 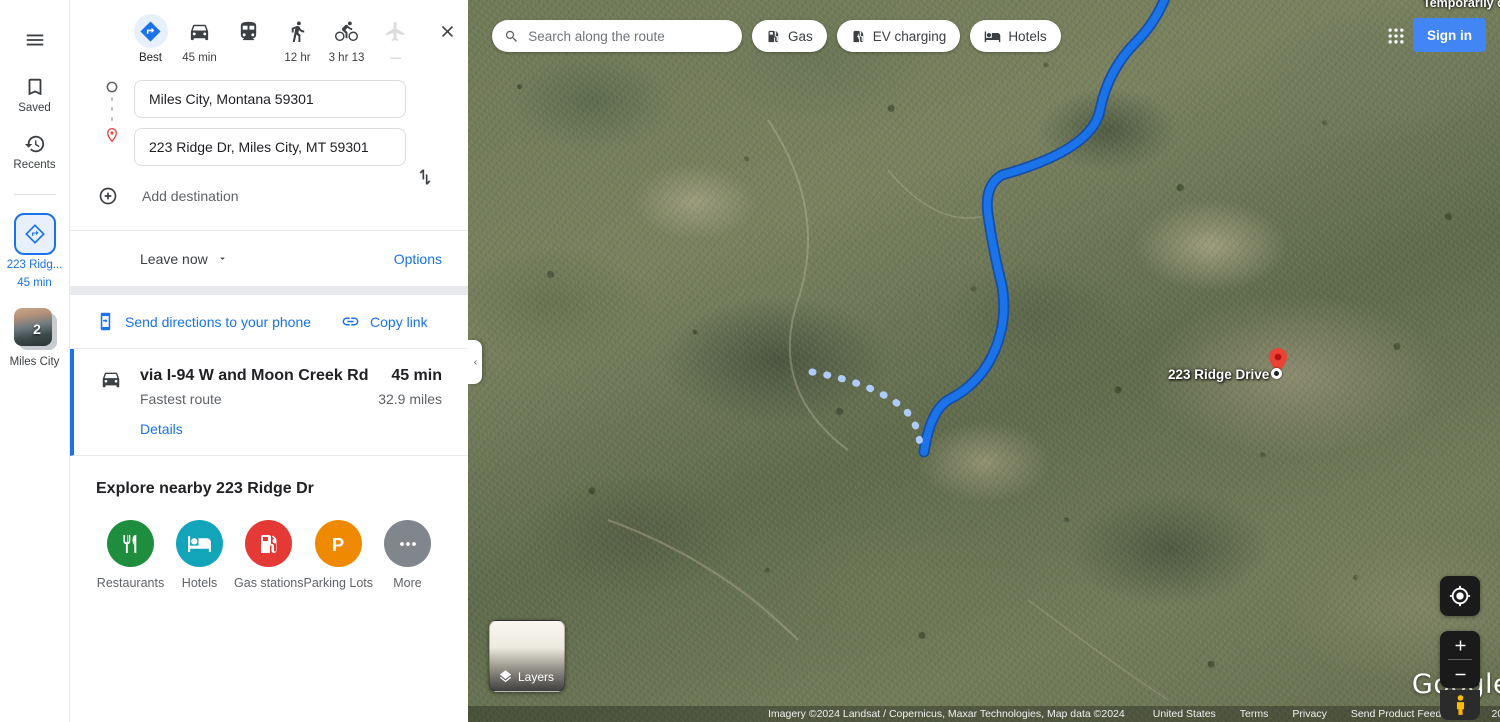 I want to click on flight-icon, so click(x=395, y=31).